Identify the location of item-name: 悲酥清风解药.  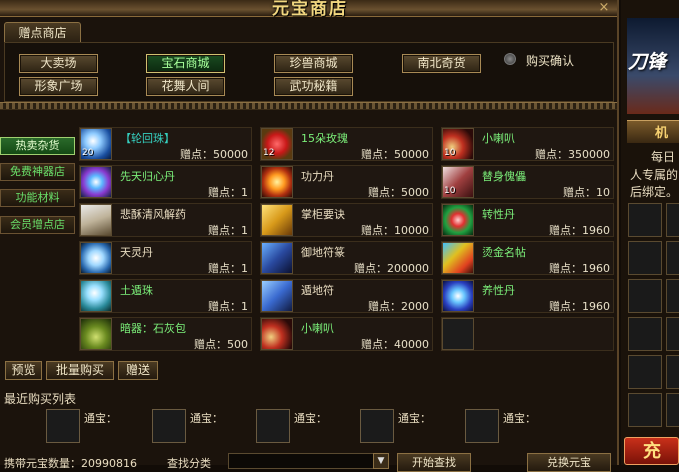
(153, 214).